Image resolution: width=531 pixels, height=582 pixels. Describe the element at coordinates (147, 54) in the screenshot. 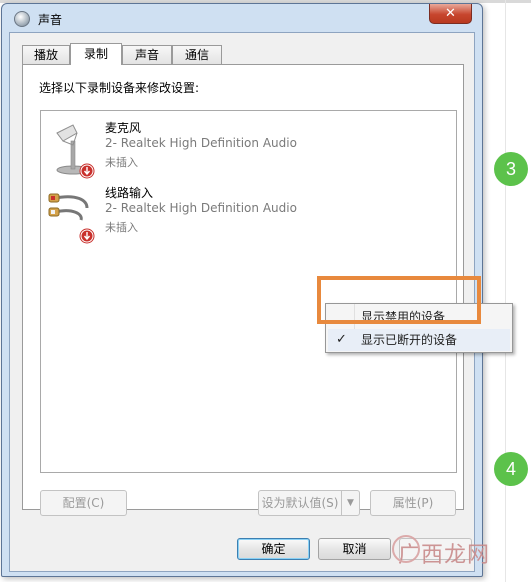

I see `tab-sounds: 声音` at that location.